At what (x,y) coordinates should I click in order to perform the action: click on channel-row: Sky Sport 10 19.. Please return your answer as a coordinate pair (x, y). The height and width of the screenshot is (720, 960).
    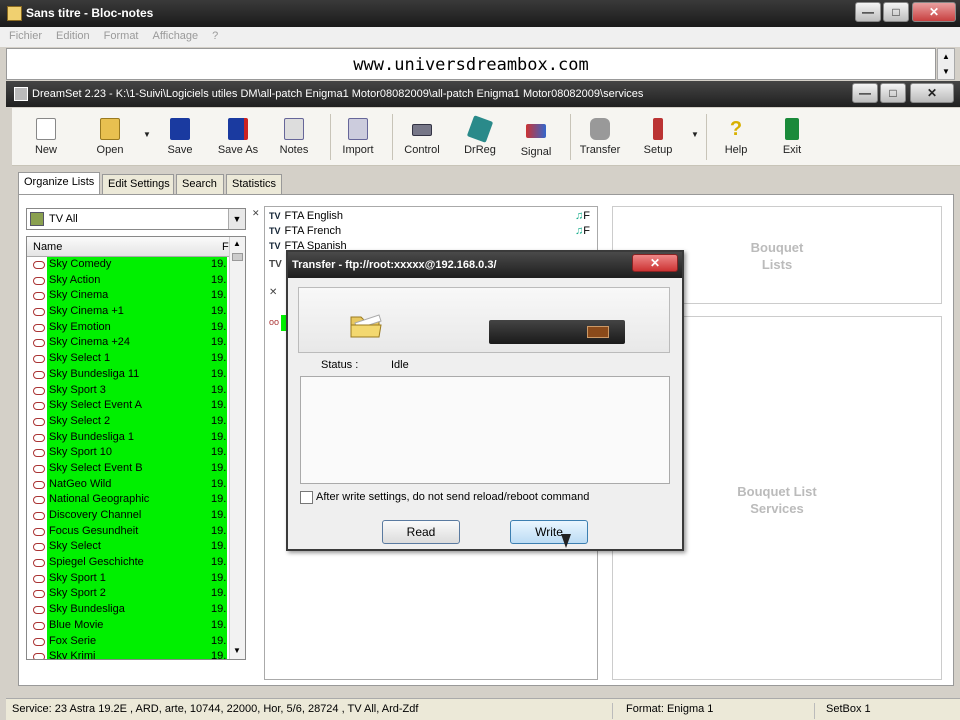
    Looking at the image, I should click on (128, 453).